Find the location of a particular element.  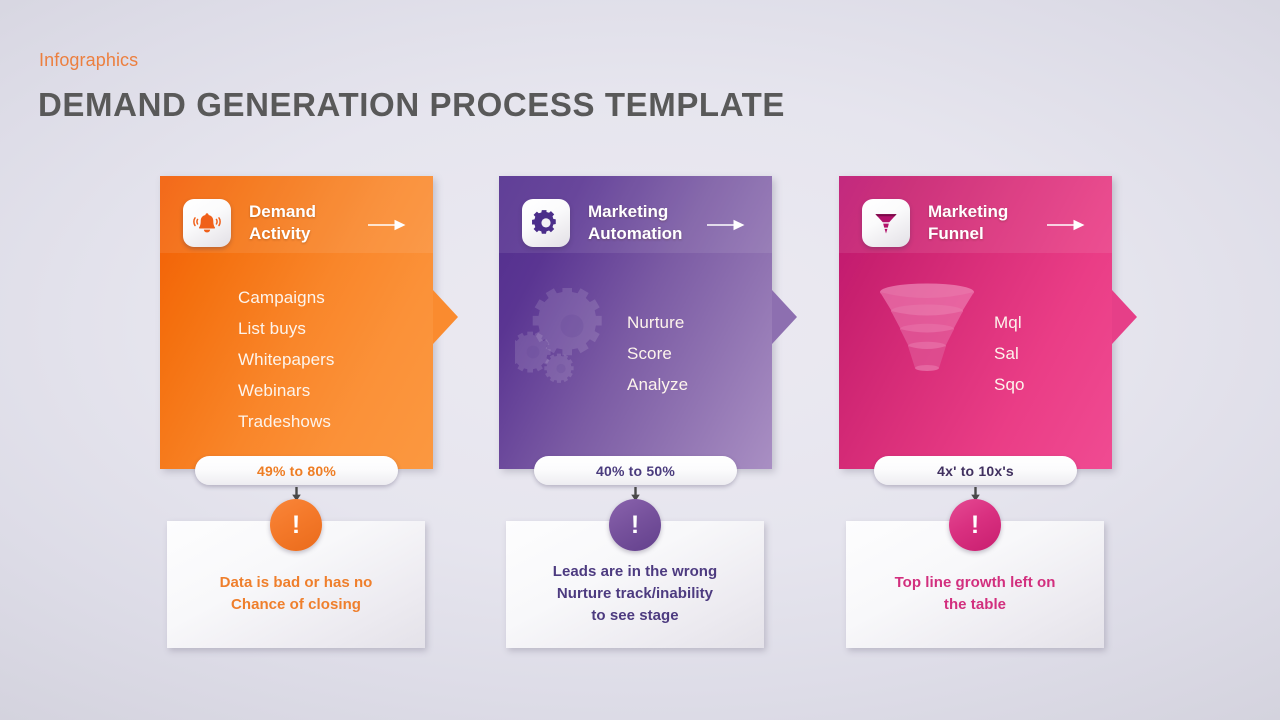

stage-title-marketing-funnel: Marketing Funnel is located at coordinates (993, 223).